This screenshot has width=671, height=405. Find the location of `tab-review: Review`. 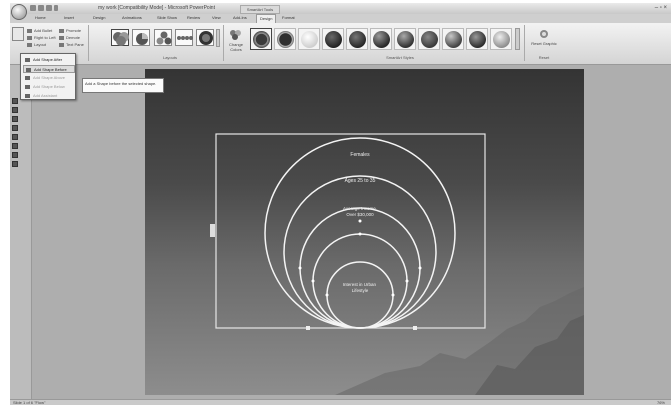

tab-review: Review is located at coordinates (193, 17).